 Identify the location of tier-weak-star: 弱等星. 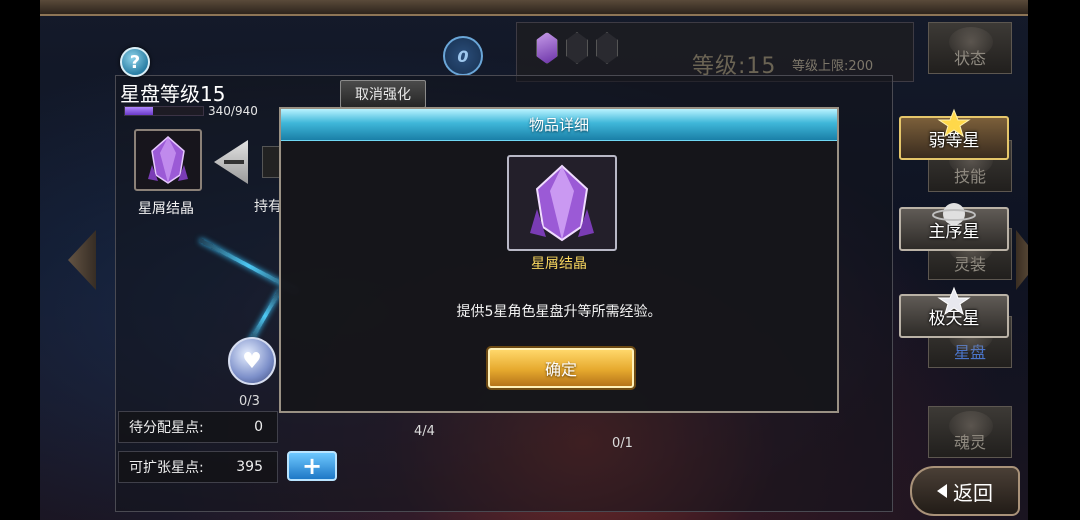
(954, 134).